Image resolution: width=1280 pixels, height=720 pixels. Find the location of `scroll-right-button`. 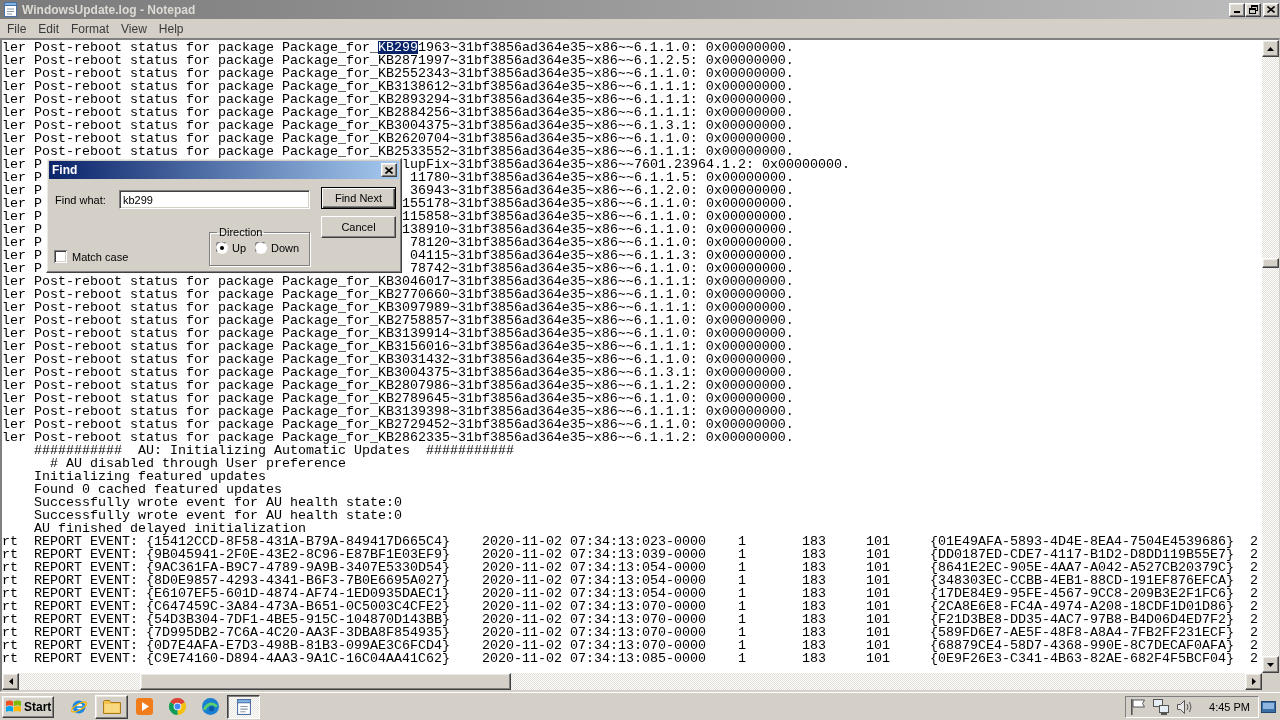

scroll-right-button is located at coordinates (1253, 681).